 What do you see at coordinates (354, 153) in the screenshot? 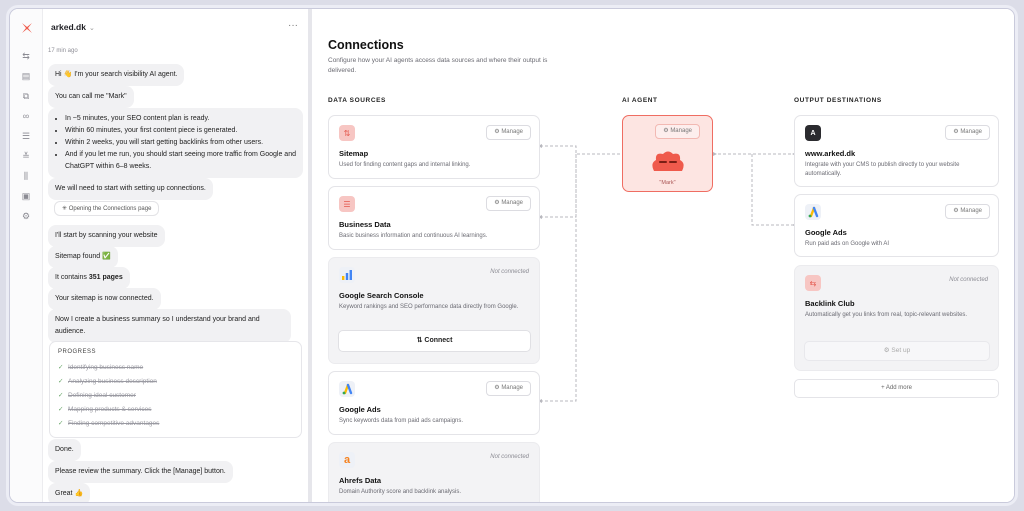
I see `card-title: Sitemap` at bounding box center [354, 153].